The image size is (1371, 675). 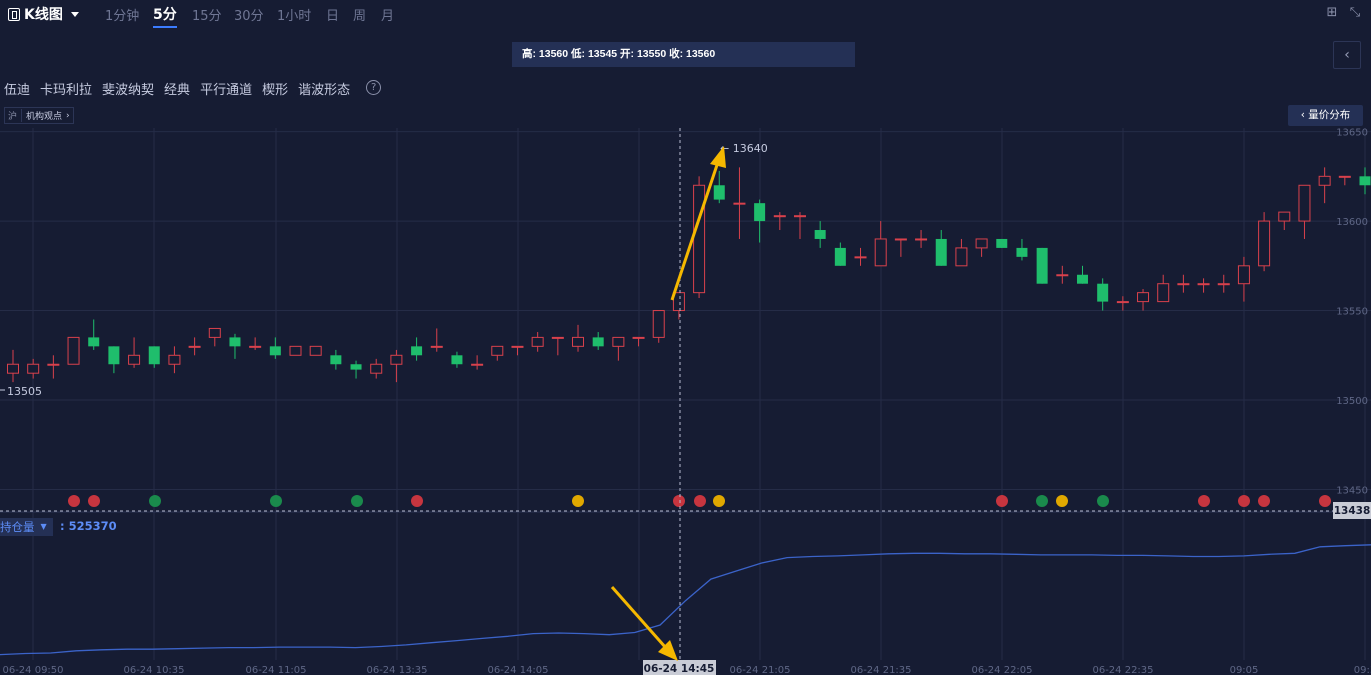 I want to click on time-tick-label: 06-24 14:05, so click(x=517, y=670).